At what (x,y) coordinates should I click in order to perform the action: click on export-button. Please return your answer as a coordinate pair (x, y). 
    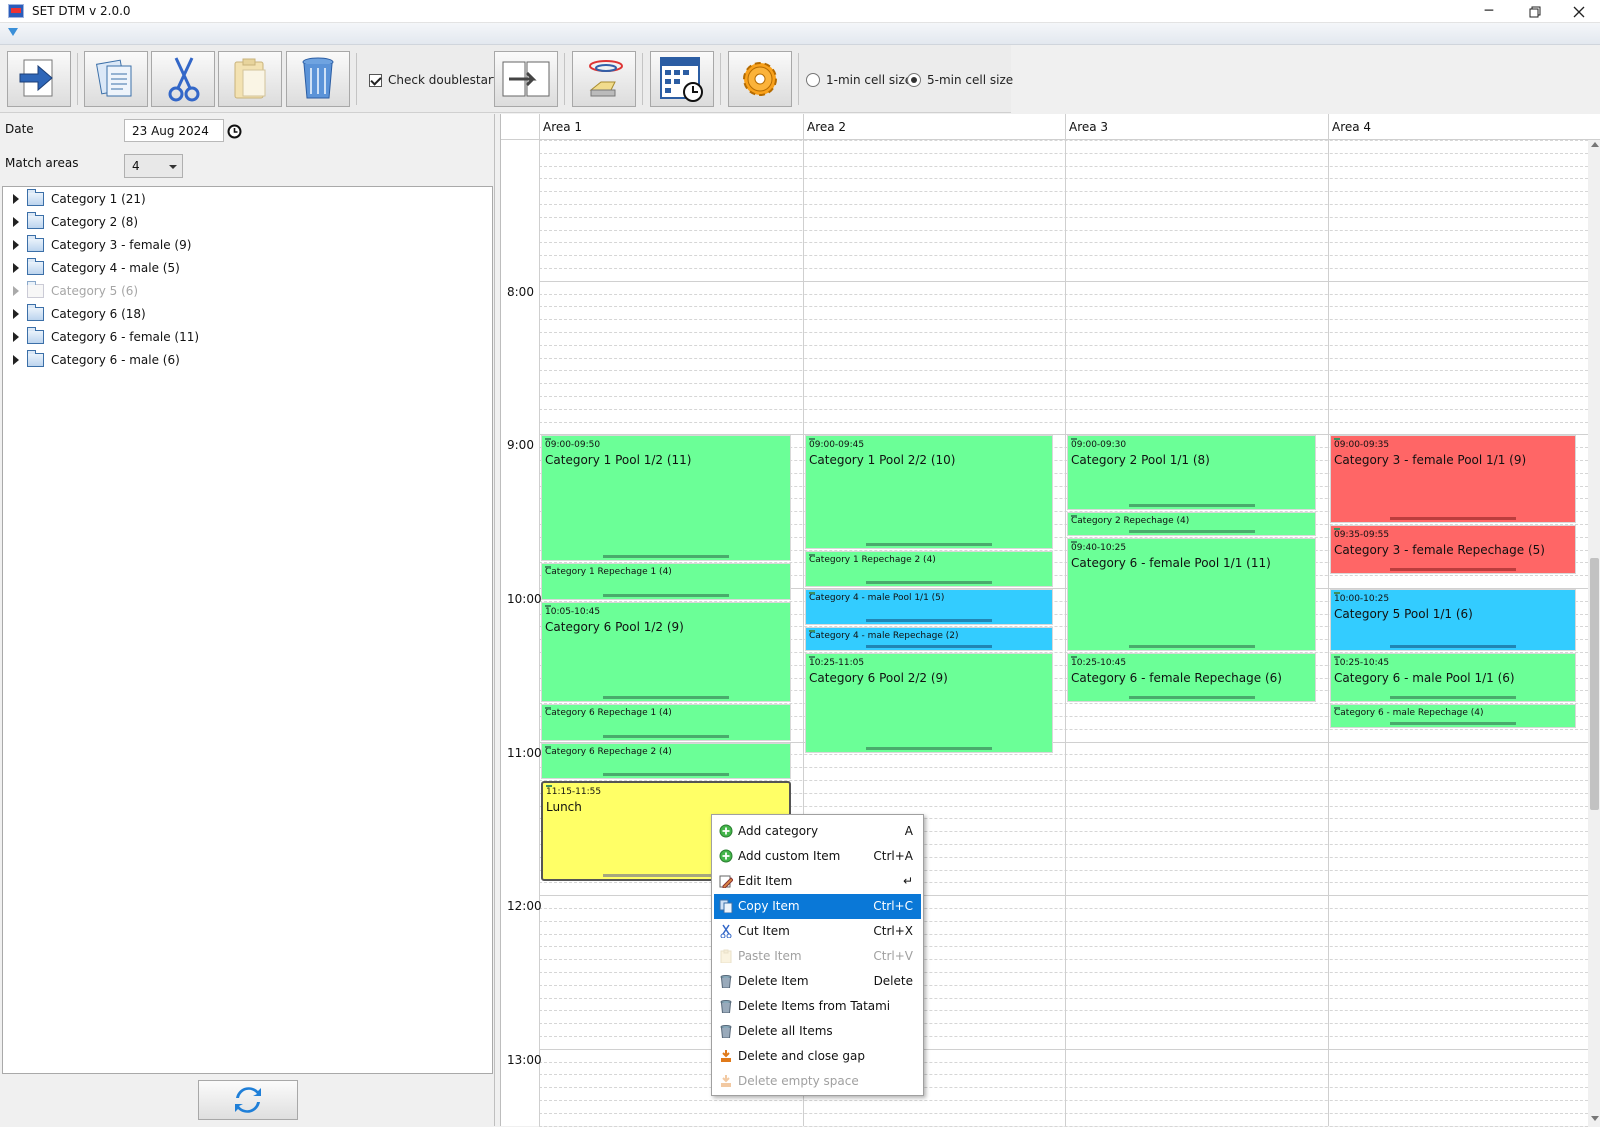
    Looking at the image, I should click on (39, 79).